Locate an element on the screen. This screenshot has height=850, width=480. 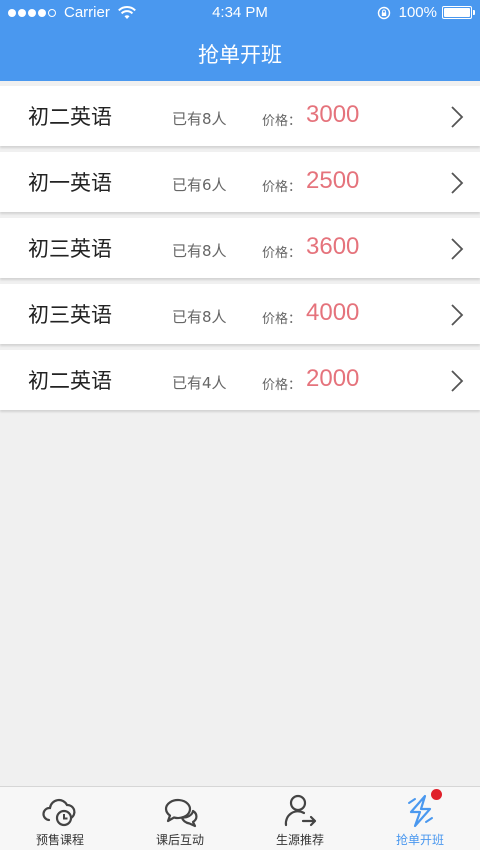
rotation-lock-icon is located at coordinates (383, 12).